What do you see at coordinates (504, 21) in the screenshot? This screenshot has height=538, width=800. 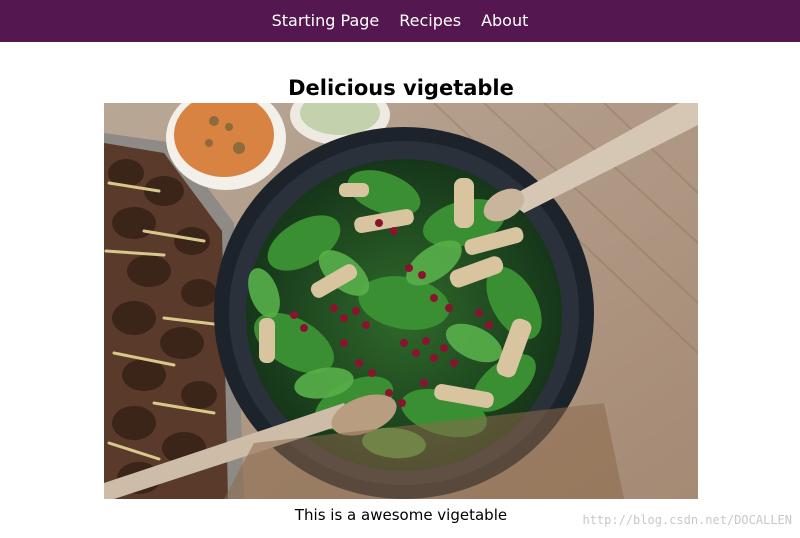 I see `nav-link-about: About` at bounding box center [504, 21].